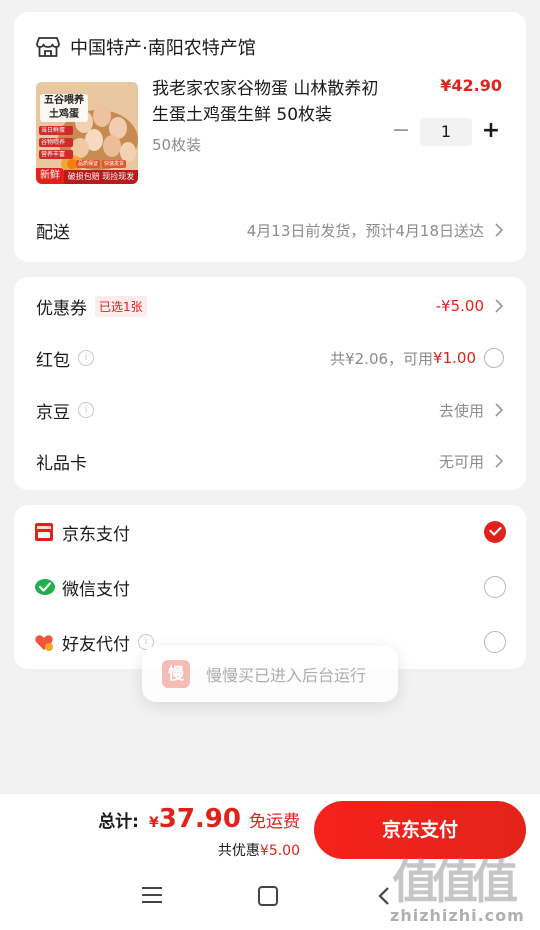 The image size is (540, 930). I want to click on image-badges: 品质保证 快速发货, so click(101, 164).